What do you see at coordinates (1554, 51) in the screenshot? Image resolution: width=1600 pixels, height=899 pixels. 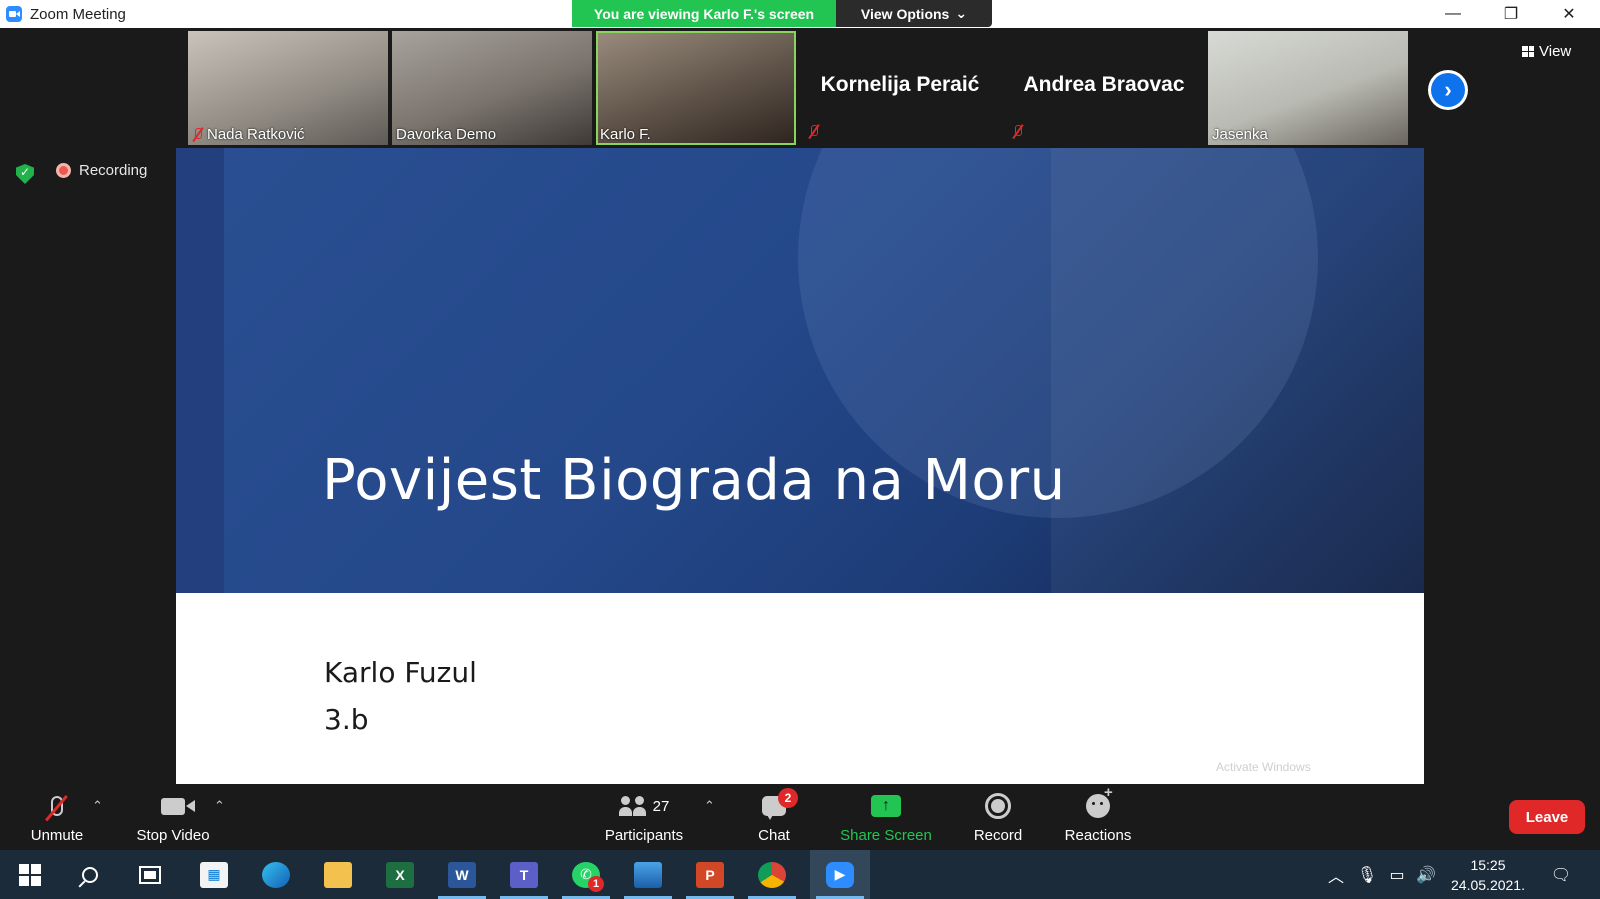 I see `view-button: View` at bounding box center [1554, 51].